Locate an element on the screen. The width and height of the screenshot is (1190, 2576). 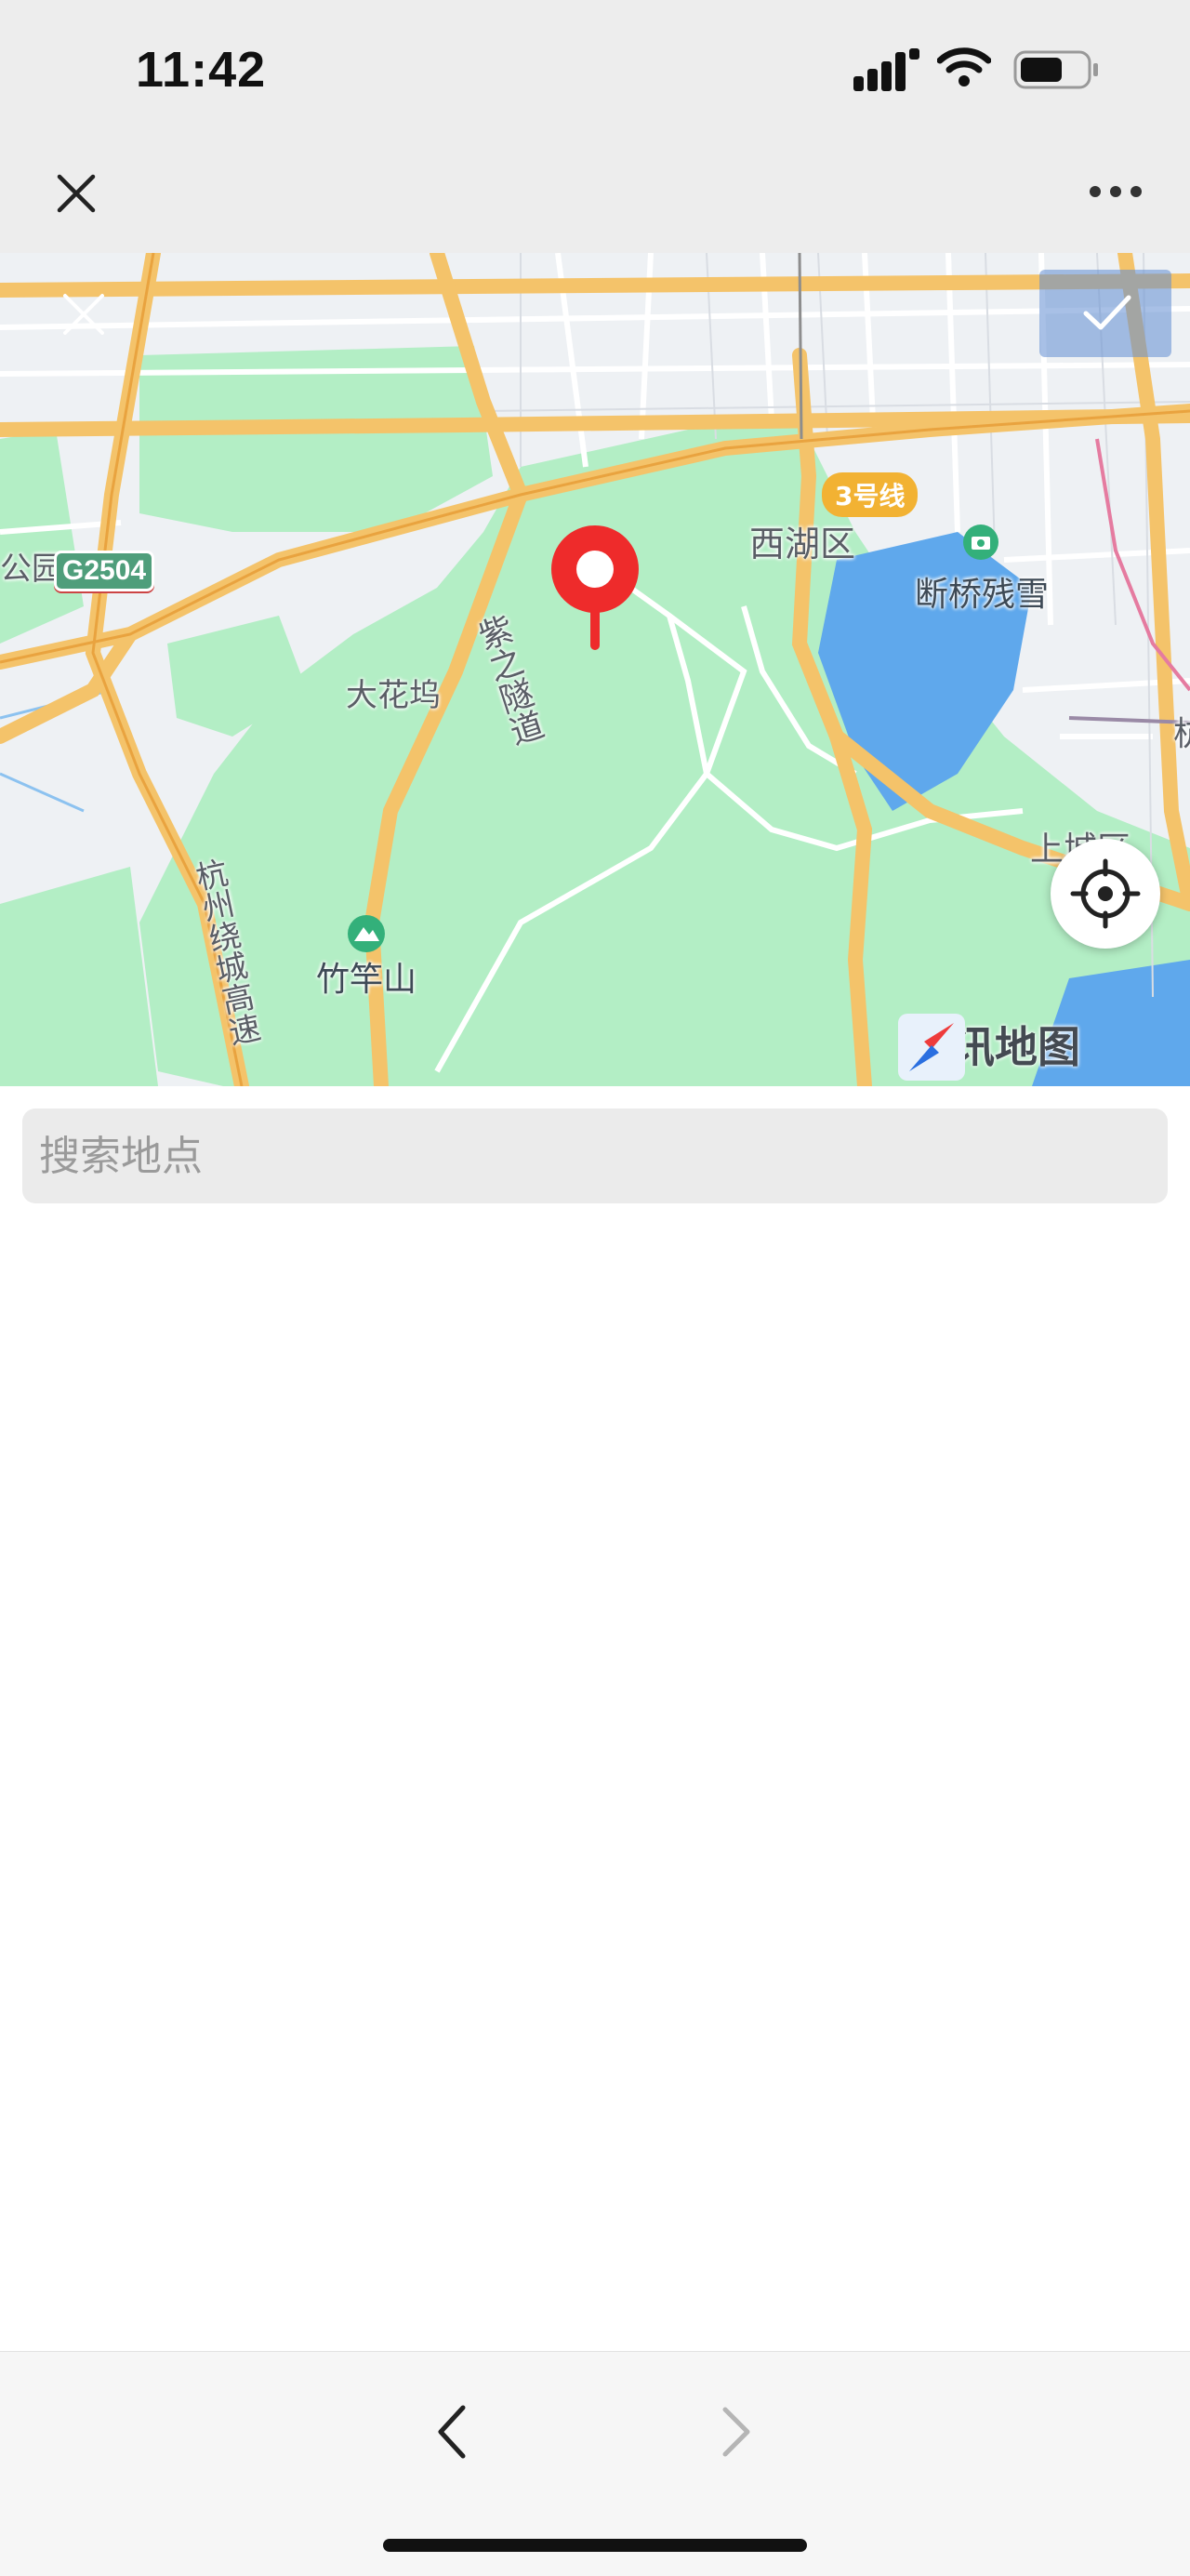
chevron-left-icon is located at coordinates (451, 2432).